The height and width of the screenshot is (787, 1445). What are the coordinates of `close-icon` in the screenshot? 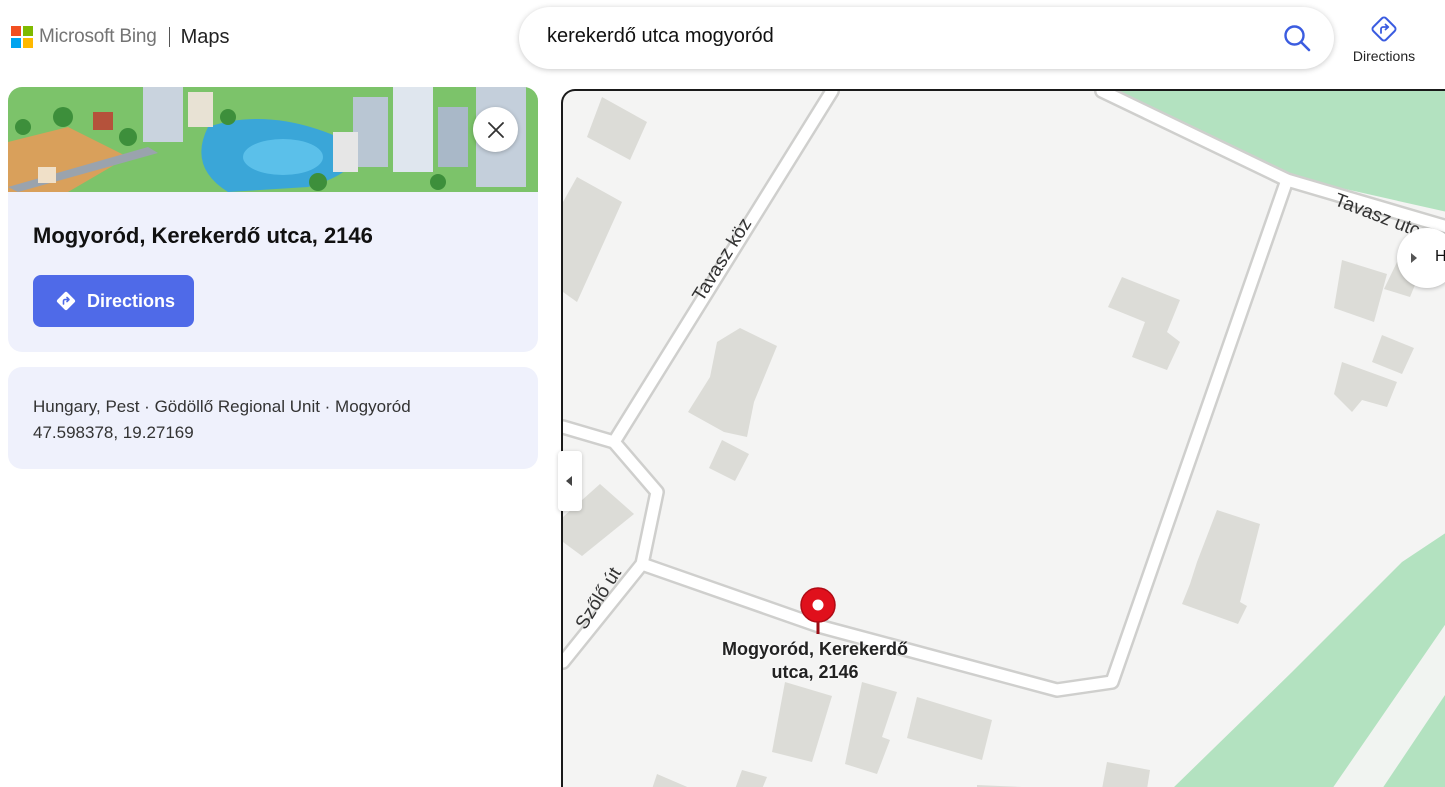 It's located at (495, 129).